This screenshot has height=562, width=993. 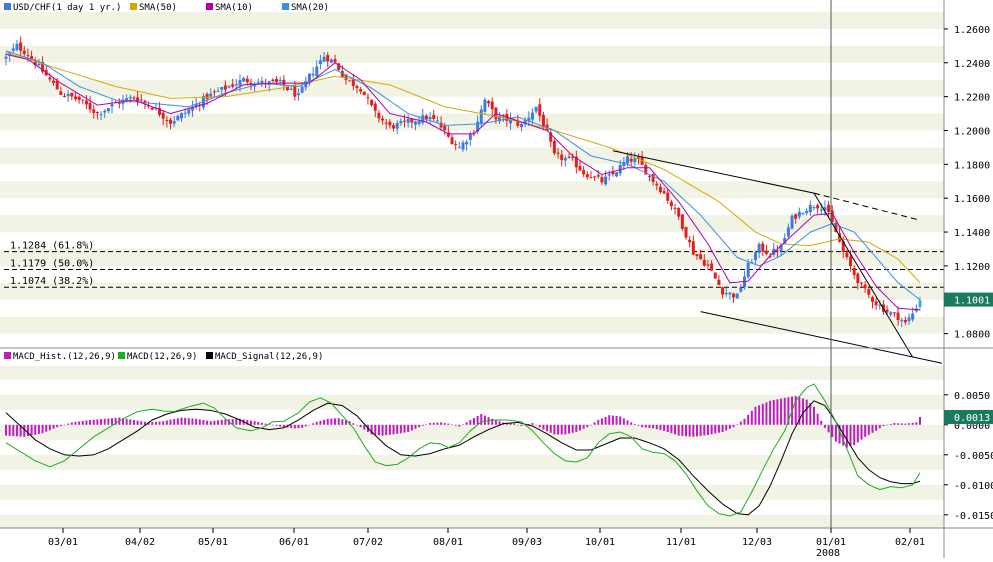 I want to click on macd-tick-label: -0.0100, so click(x=973, y=486).